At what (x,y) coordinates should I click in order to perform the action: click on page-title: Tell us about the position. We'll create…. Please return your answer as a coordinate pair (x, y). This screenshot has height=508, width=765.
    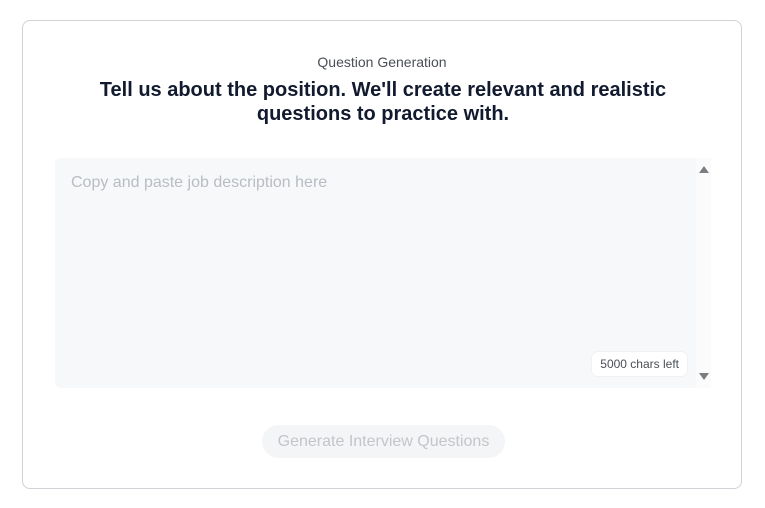
    Looking at the image, I should click on (383, 102).